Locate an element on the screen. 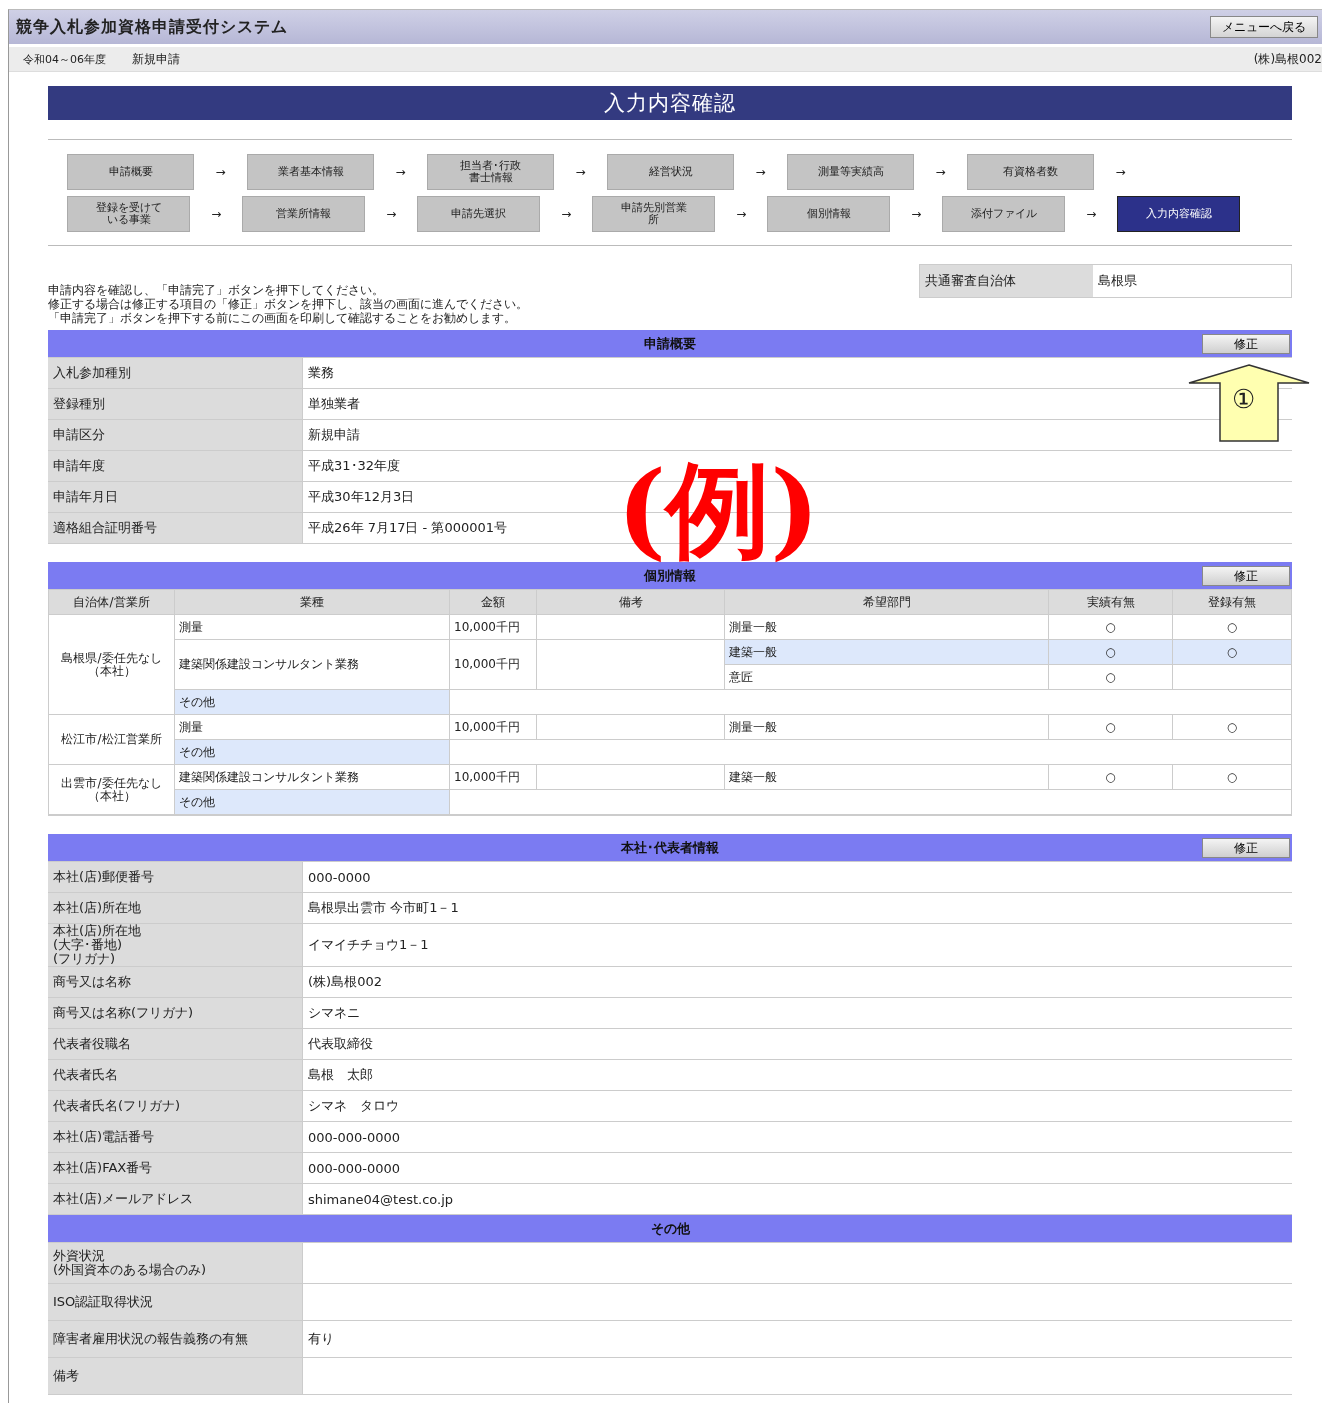 This screenshot has height=1403, width=1322. field-label: 障害者雇用状況の報告義務の有無 is located at coordinates (175, 1339).